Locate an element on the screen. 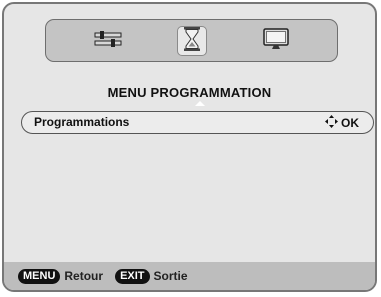  menu-title: MENU PROGRAMMATION is located at coordinates (189, 92).